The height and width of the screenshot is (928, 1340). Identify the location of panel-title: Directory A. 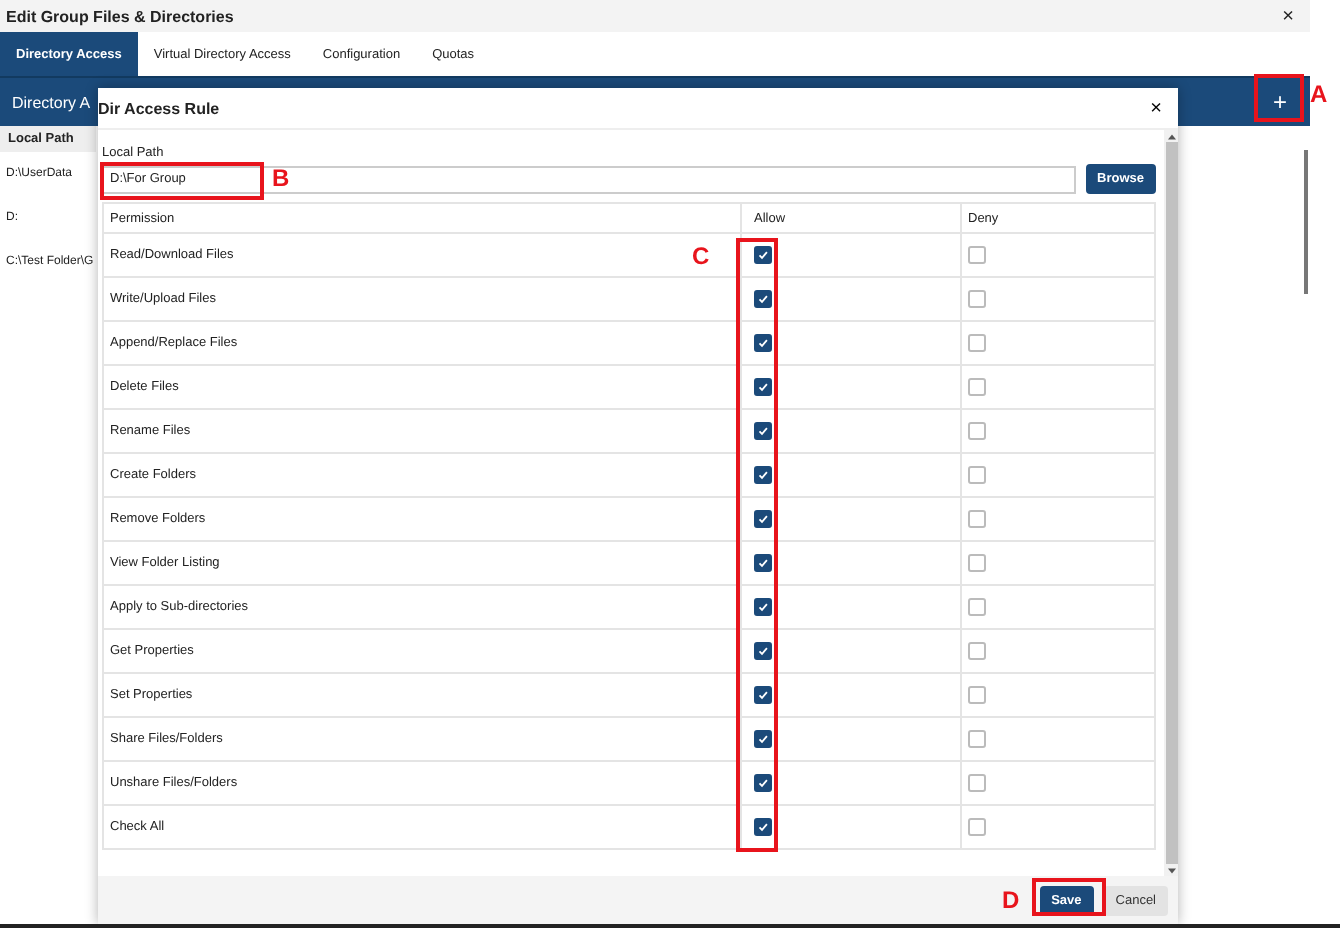
(50, 102).